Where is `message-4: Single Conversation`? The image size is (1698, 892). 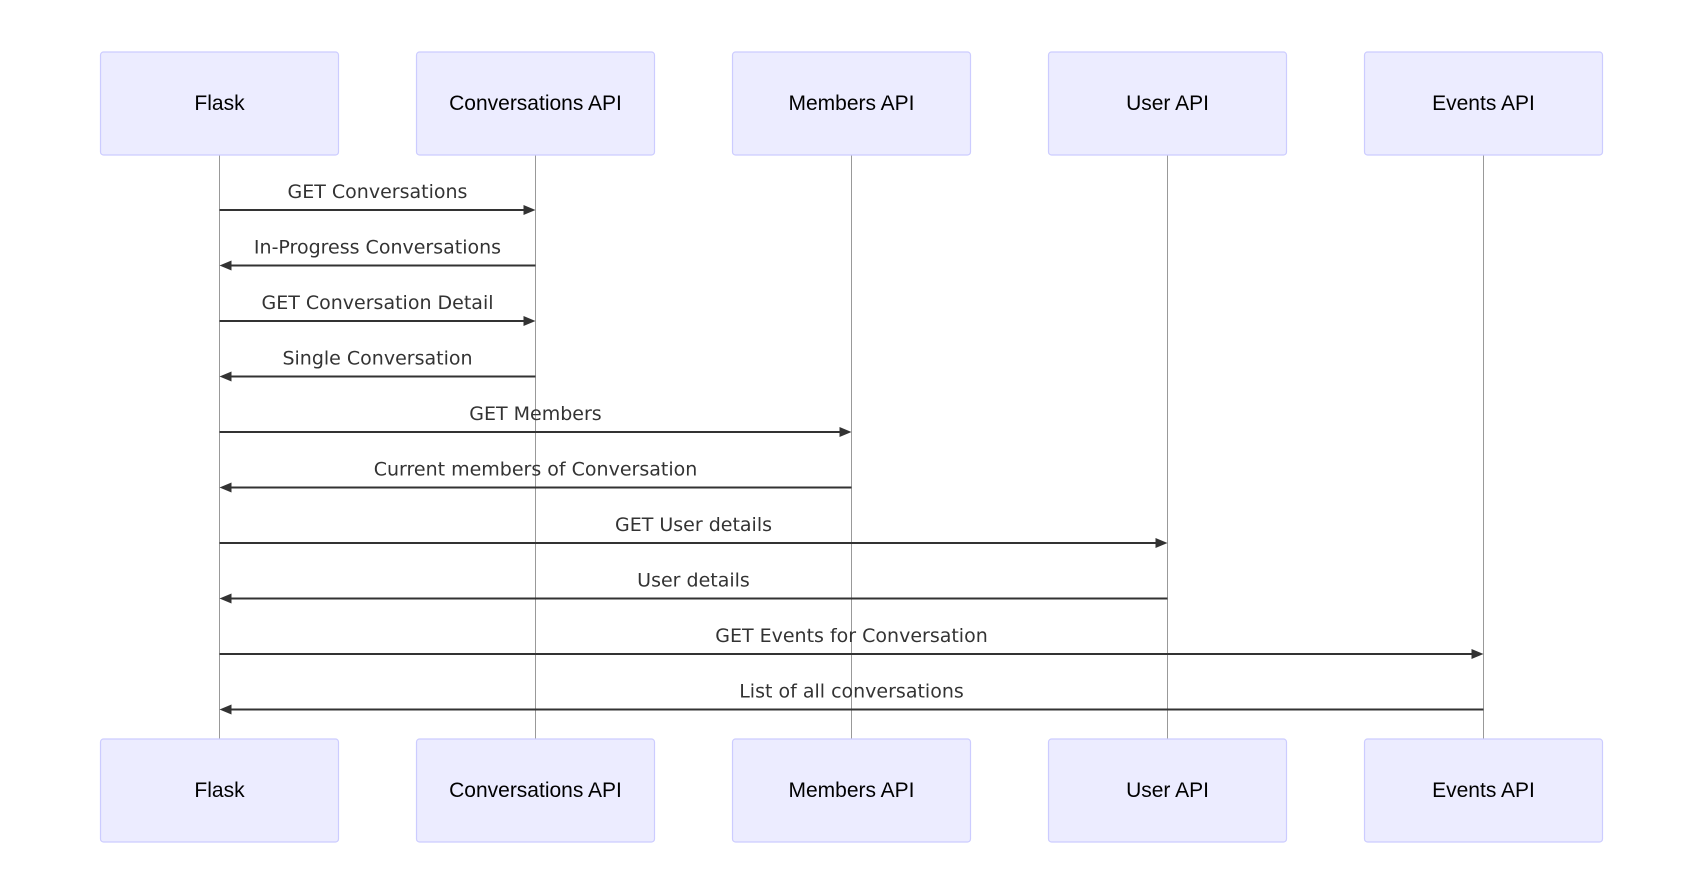 message-4: Single Conversation is located at coordinates (377, 365).